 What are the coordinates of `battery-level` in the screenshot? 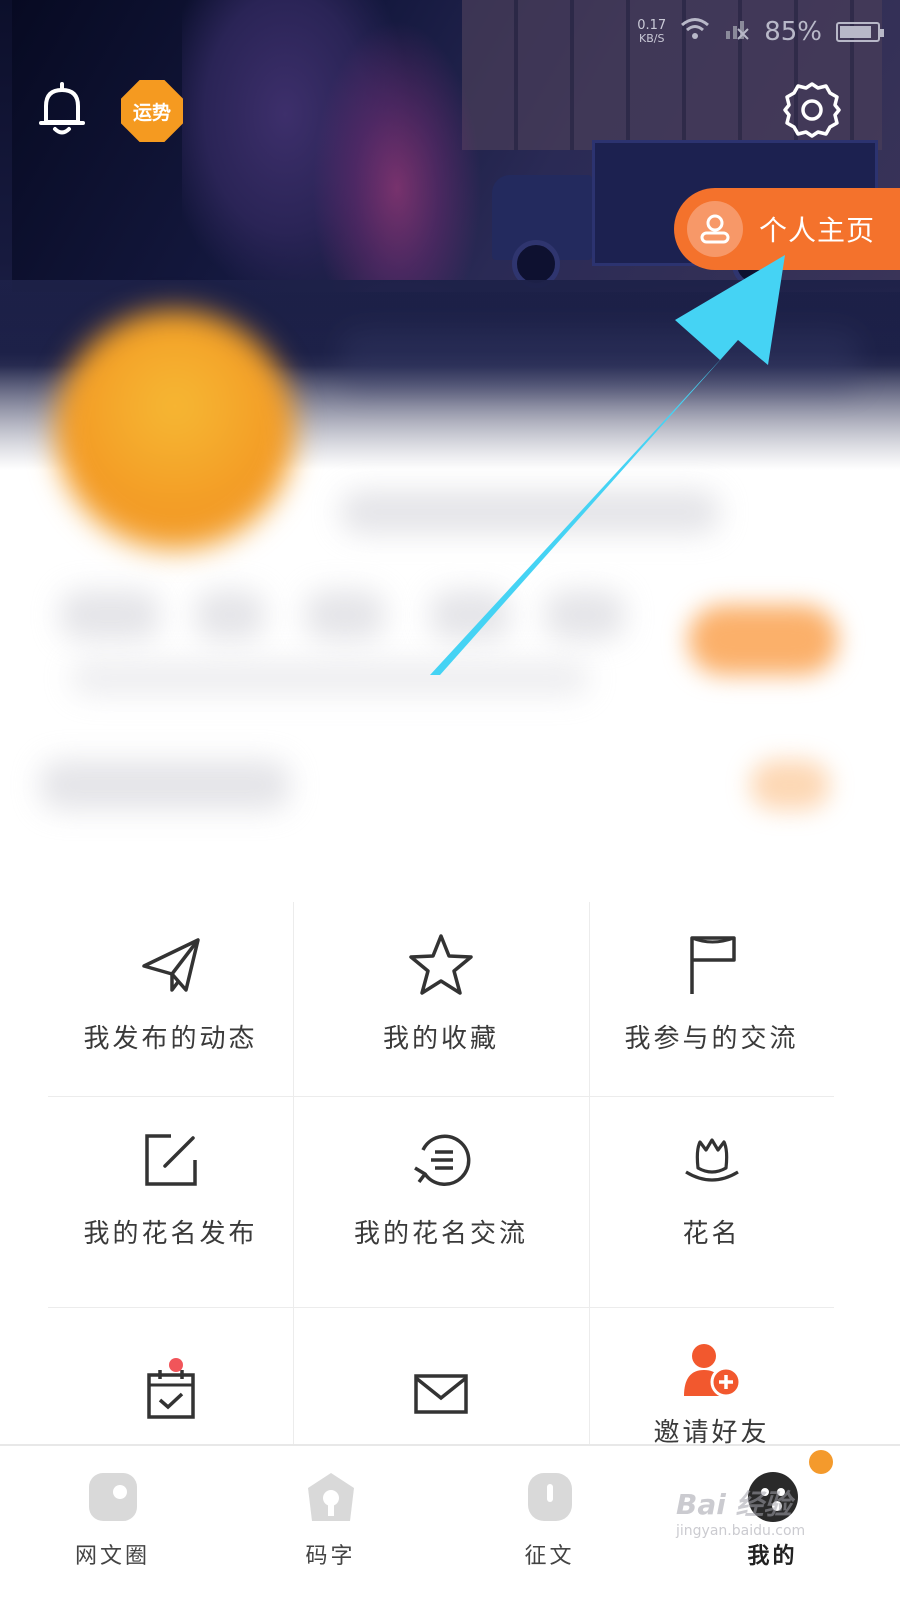 It's located at (855, 32).